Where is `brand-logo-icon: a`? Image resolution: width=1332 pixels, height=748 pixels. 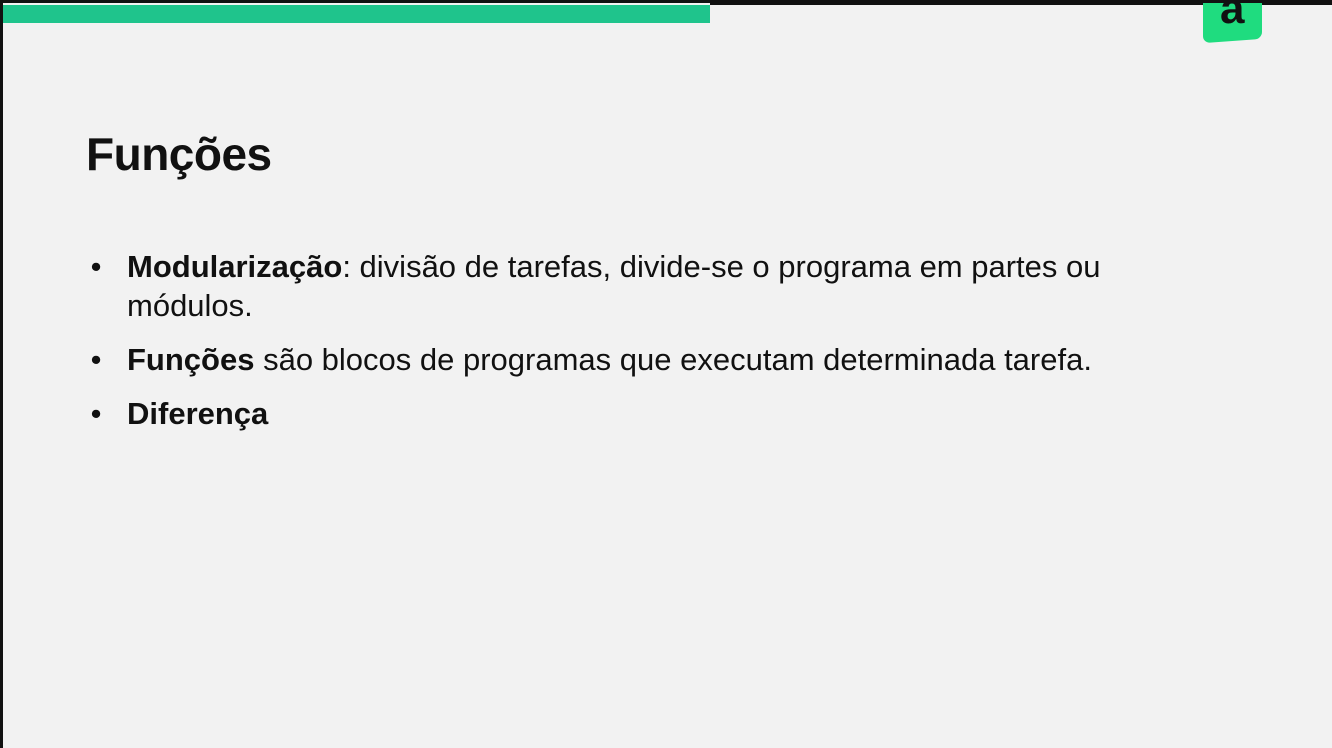
brand-logo-icon: a is located at coordinates (1232, 23).